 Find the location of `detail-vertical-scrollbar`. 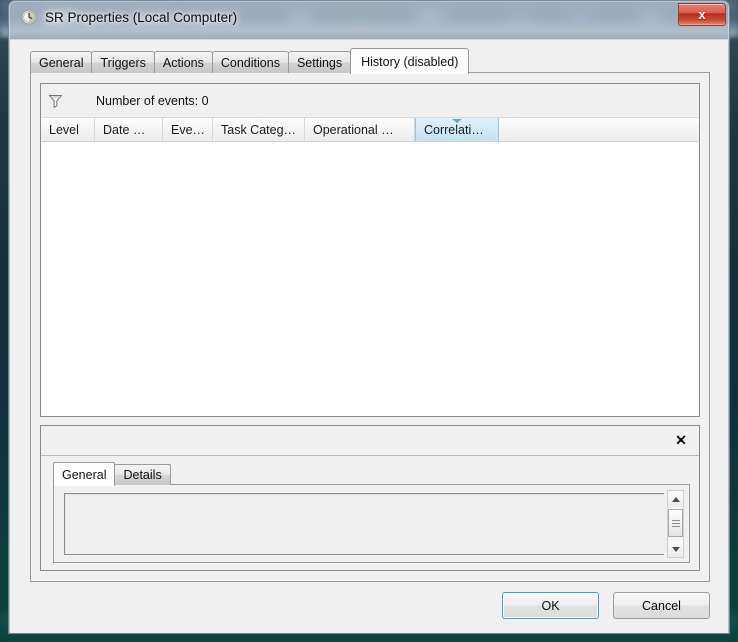

detail-vertical-scrollbar is located at coordinates (675, 524).